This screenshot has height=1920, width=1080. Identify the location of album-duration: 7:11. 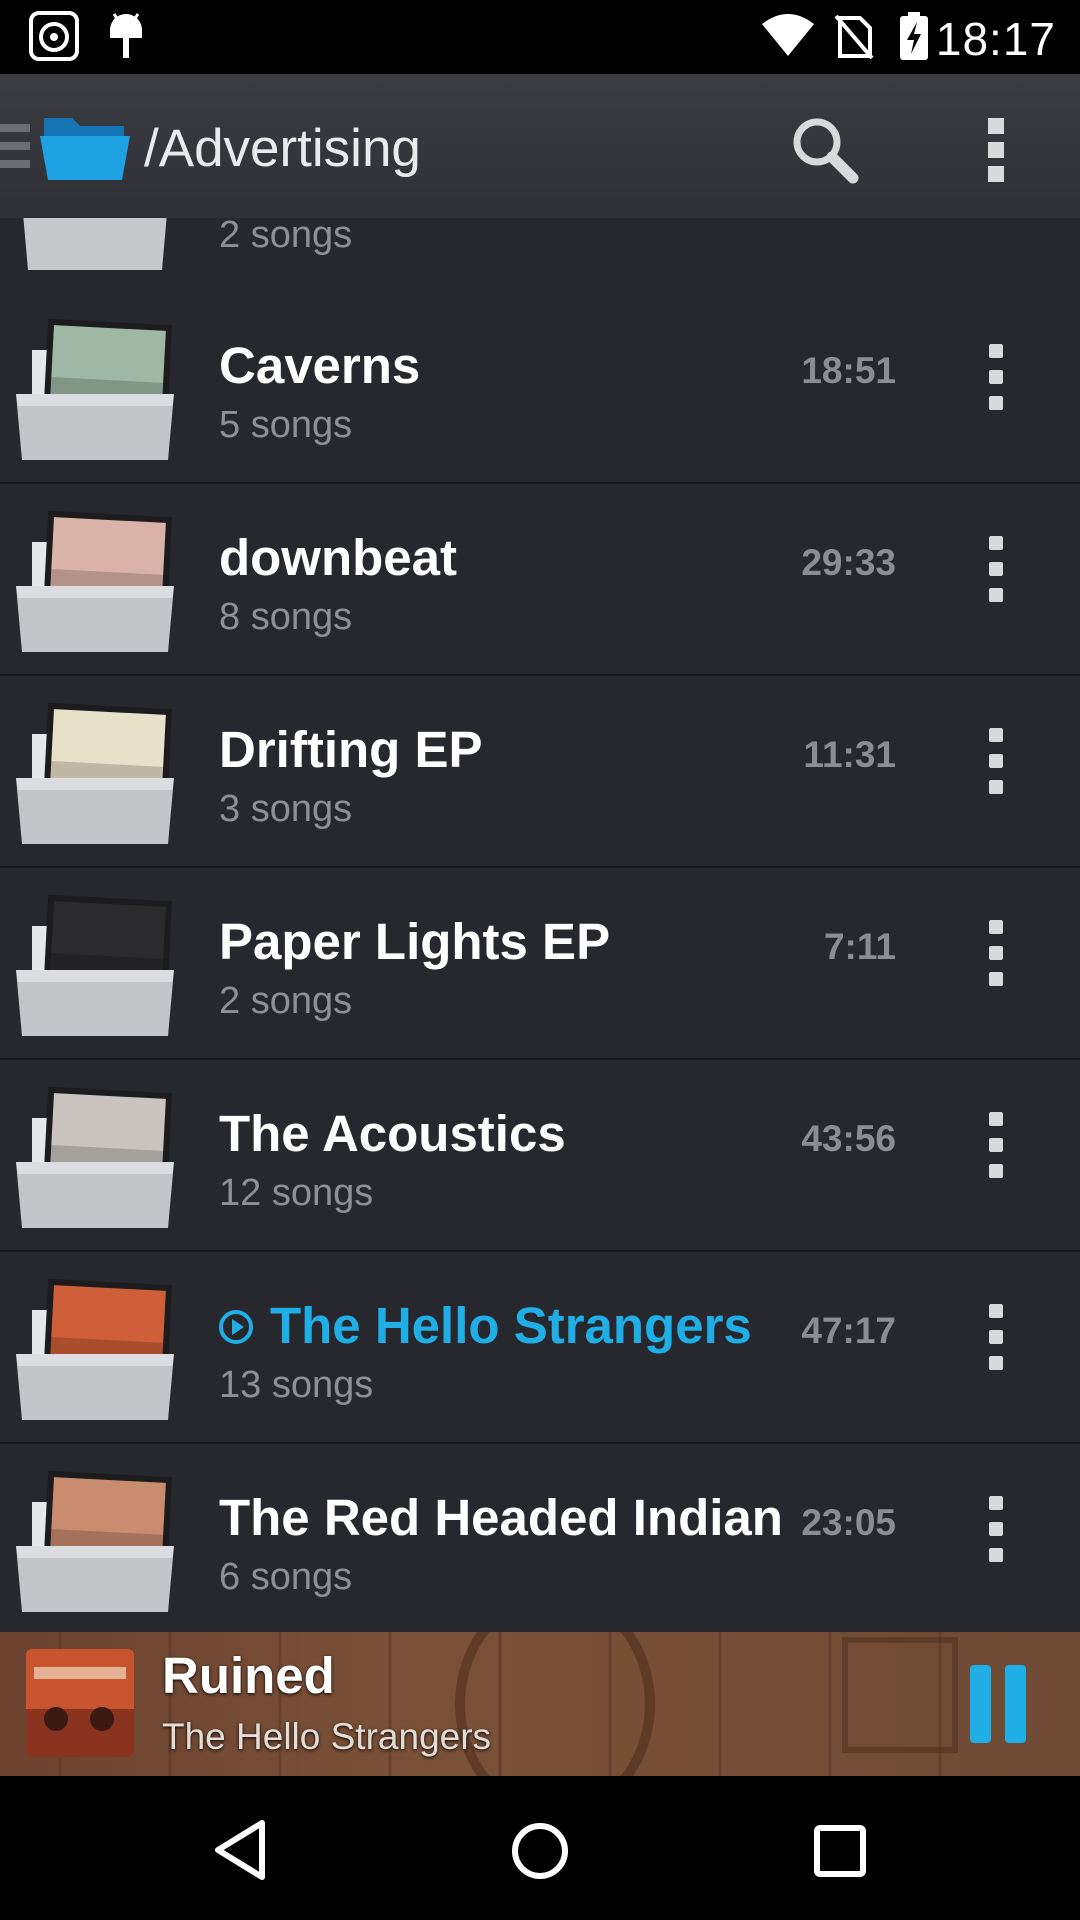
(859, 946).